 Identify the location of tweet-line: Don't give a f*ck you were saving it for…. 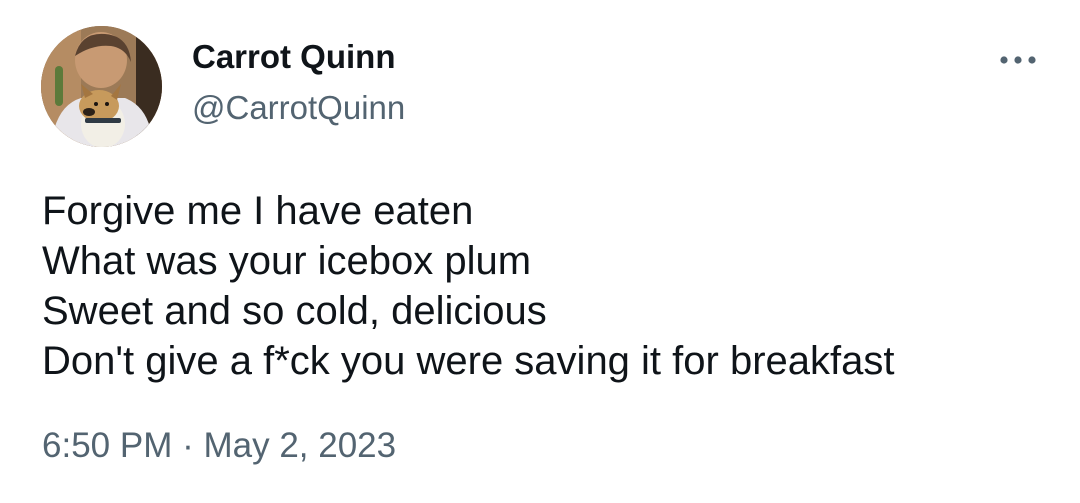
(468, 361).